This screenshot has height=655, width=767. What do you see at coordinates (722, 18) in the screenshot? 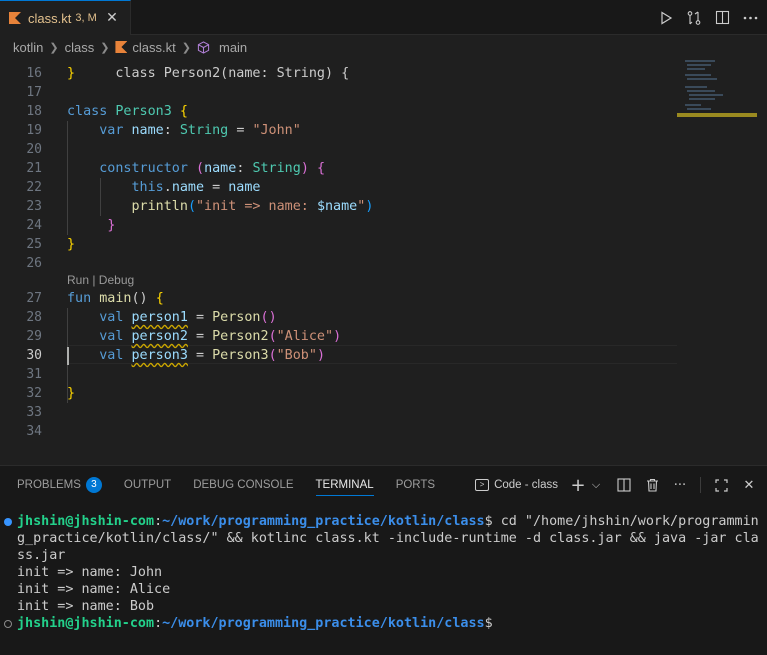
I see `split-editor-icon` at bounding box center [722, 18].